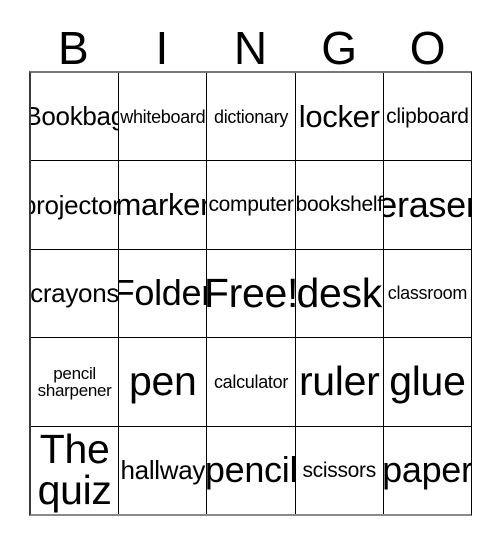 This screenshot has height=544, width=500. I want to click on bingo-cell: clipboard, so click(427, 116).